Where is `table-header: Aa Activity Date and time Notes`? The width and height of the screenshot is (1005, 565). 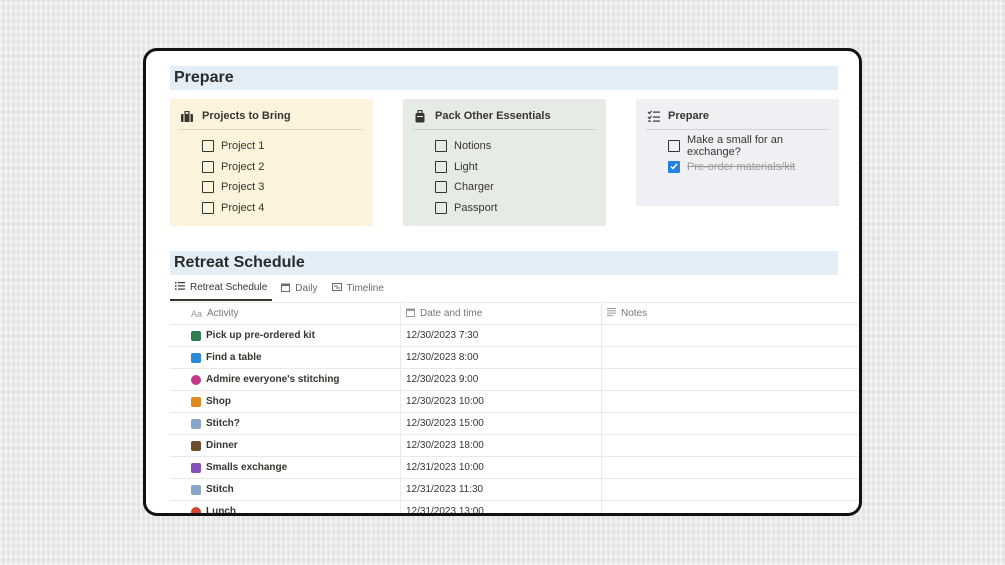 table-header: Aa Activity Date and time Notes is located at coordinates (514, 314).